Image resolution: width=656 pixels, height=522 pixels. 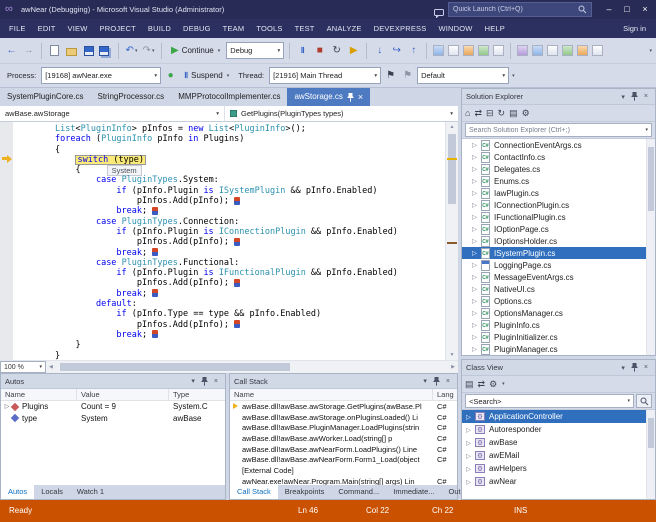 What do you see at coordinates (558, 416) in the screenshot?
I see `class-view-item: ▷{} ApplicationController` at bounding box center [558, 416].